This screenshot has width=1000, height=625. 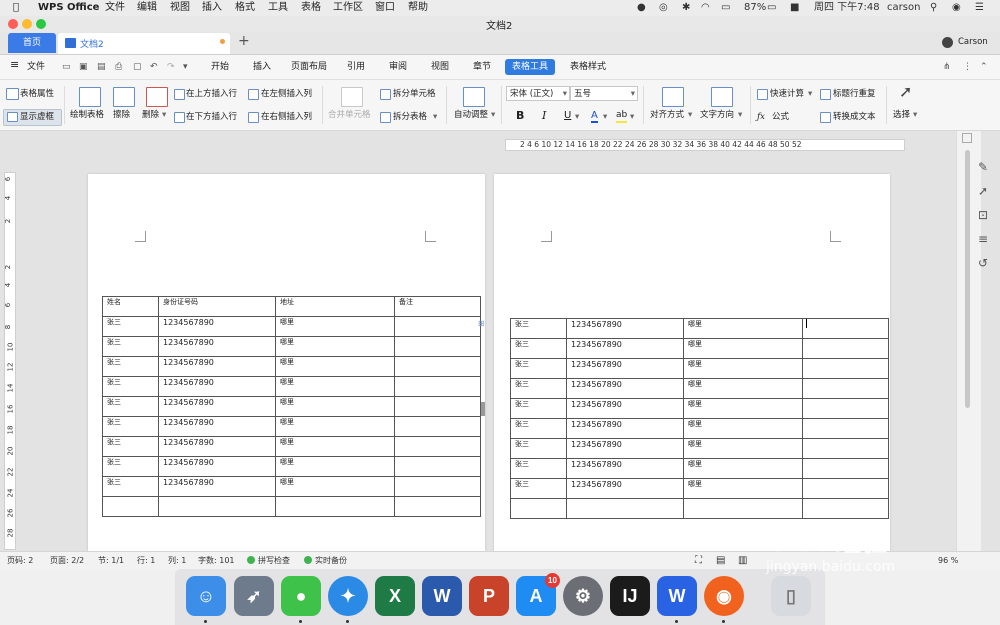 I want to click on menu-extra-icon: ■, so click(x=794, y=8).